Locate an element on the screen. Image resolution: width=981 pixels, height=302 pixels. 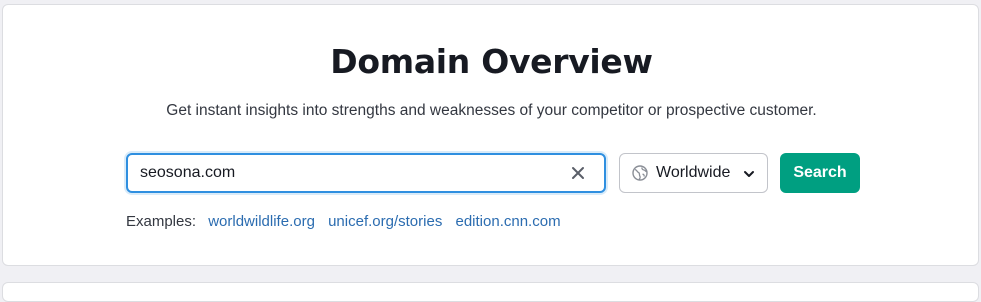
region-select-label: Worldwide is located at coordinates (693, 172).